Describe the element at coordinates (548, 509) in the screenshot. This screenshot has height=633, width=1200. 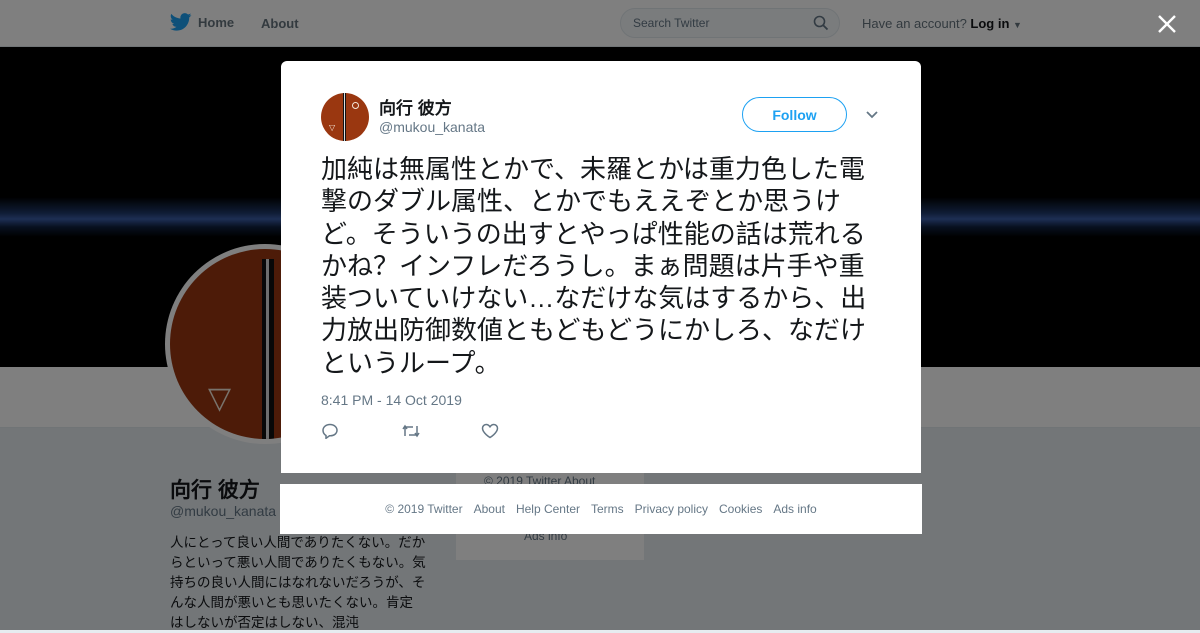
I see `footer-help-center-link: Help Center` at that location.